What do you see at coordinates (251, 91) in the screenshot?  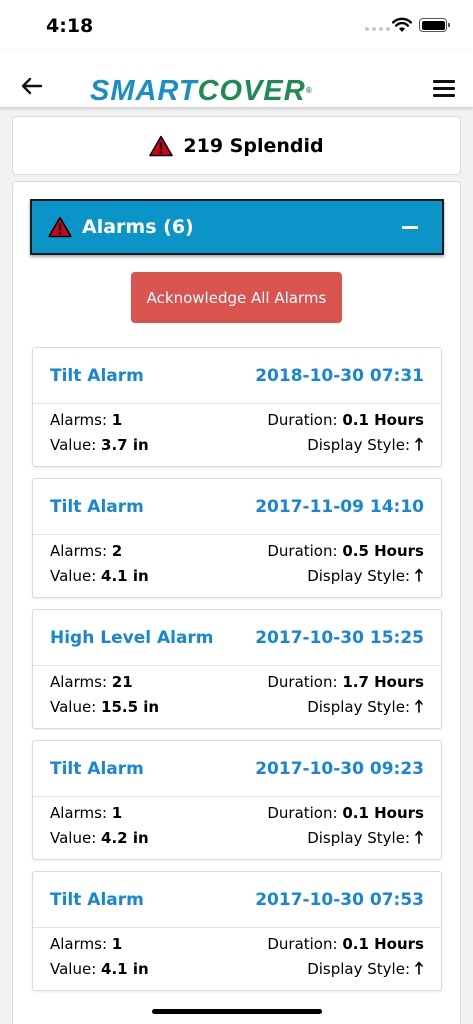 I see `logo-cover-text: COVER` at bounding box center [251, 91].